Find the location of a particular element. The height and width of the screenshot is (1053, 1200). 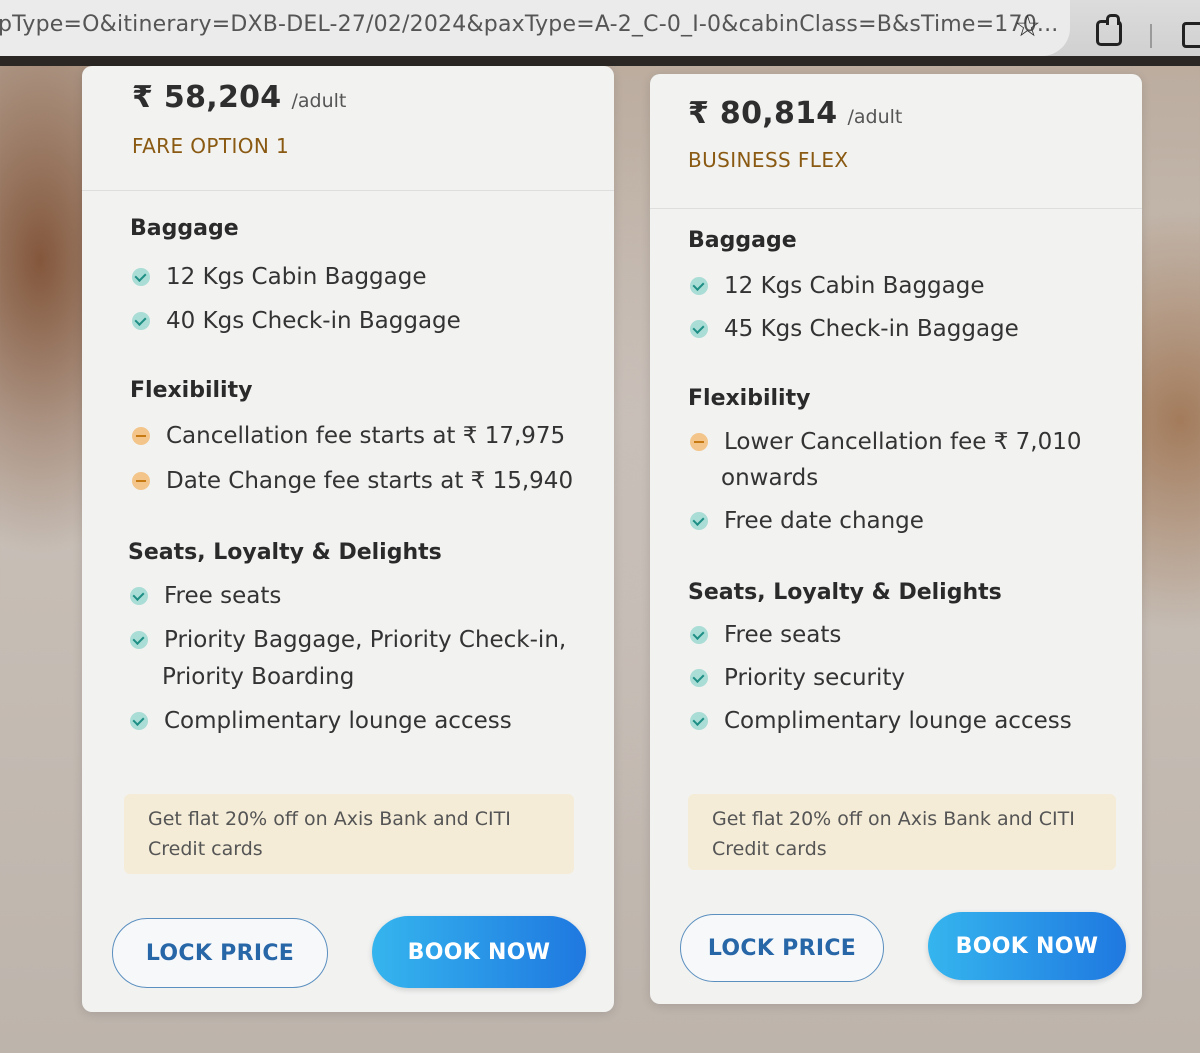

side-panel-icon is located at coordinates (1191, 35).